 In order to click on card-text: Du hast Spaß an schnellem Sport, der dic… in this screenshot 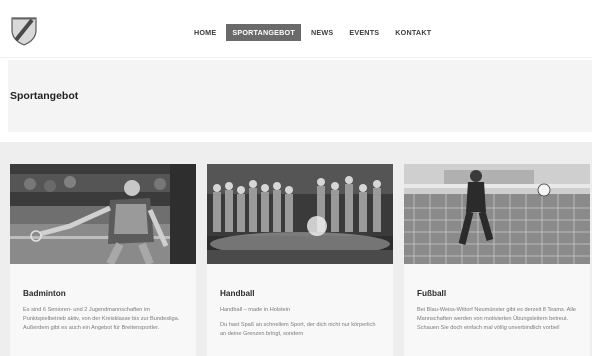, I will do `click(298, 329)`.